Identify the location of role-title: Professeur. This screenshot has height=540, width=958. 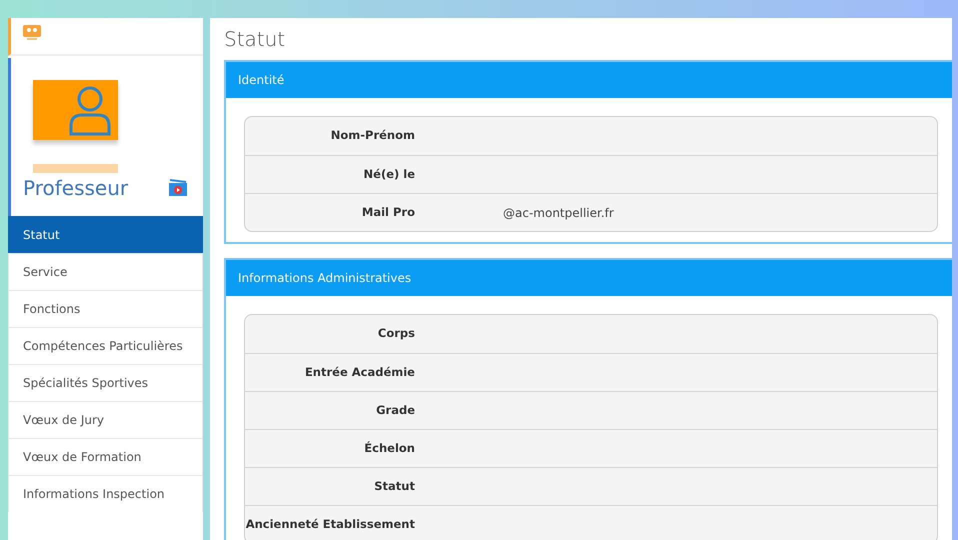
(75, 188).